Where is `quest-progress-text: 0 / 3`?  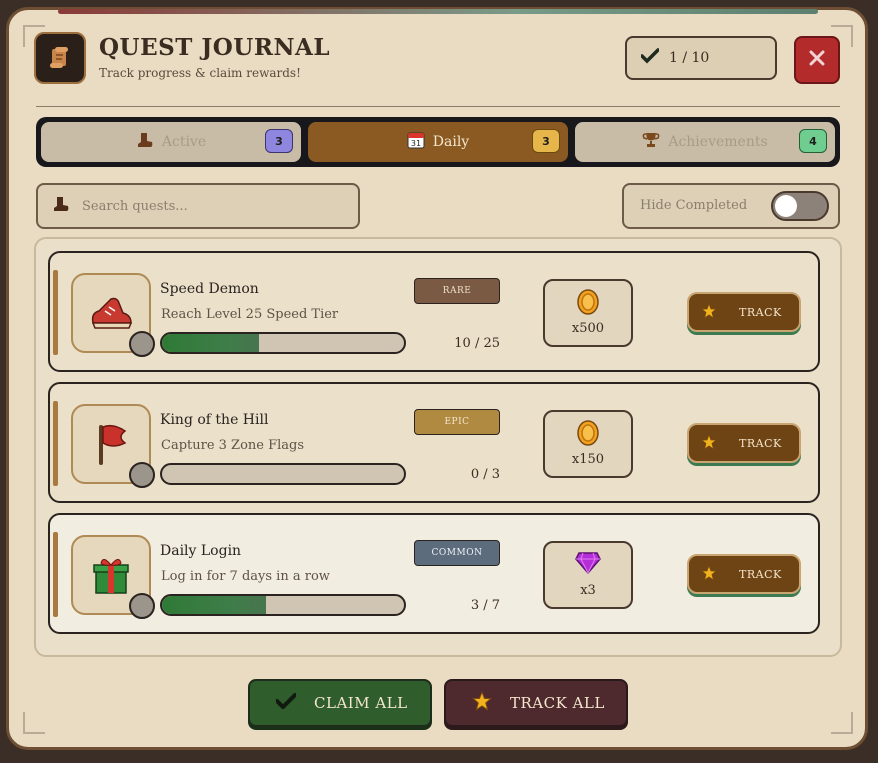 quest-progress-text: 0 / 3 is located at coordinates (485, 474).